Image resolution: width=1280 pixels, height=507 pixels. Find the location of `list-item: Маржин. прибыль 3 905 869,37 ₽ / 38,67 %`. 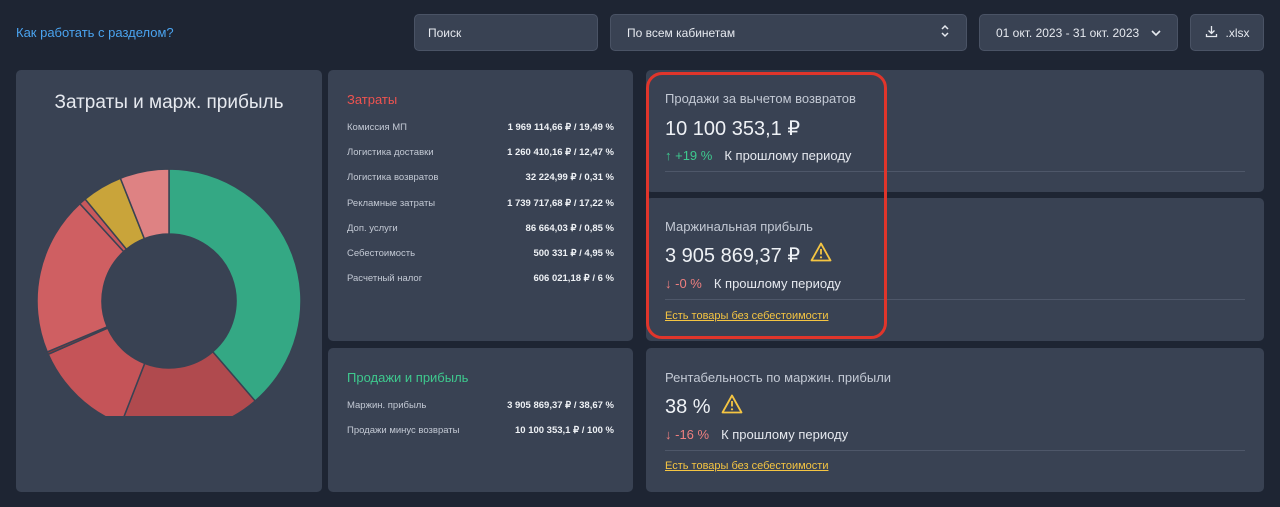

list-item: Маржин. прибыль 3 905 869,37 ₽ / 38,67 % is located at coordinates (480, 412).